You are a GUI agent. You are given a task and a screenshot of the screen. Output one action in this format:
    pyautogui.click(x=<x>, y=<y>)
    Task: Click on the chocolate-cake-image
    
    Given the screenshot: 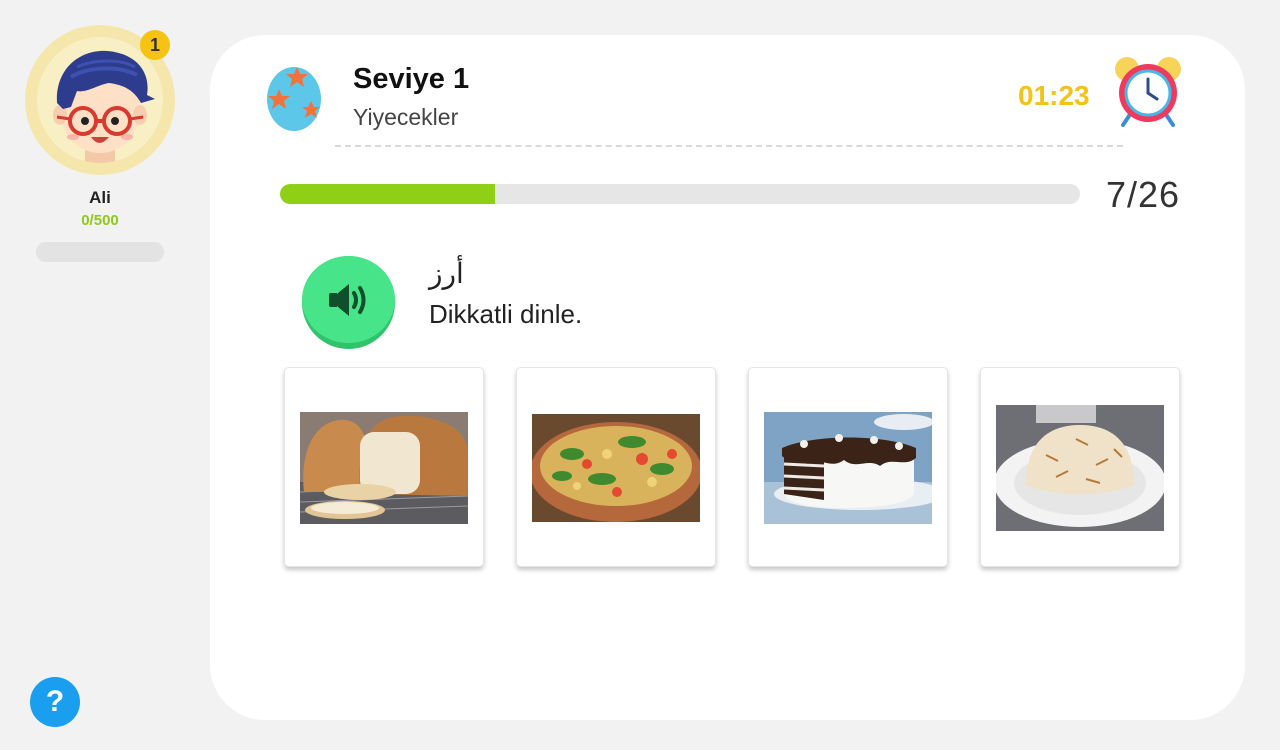 What is the action you would take?
    pyautogui.click(x=848, y=468)
    